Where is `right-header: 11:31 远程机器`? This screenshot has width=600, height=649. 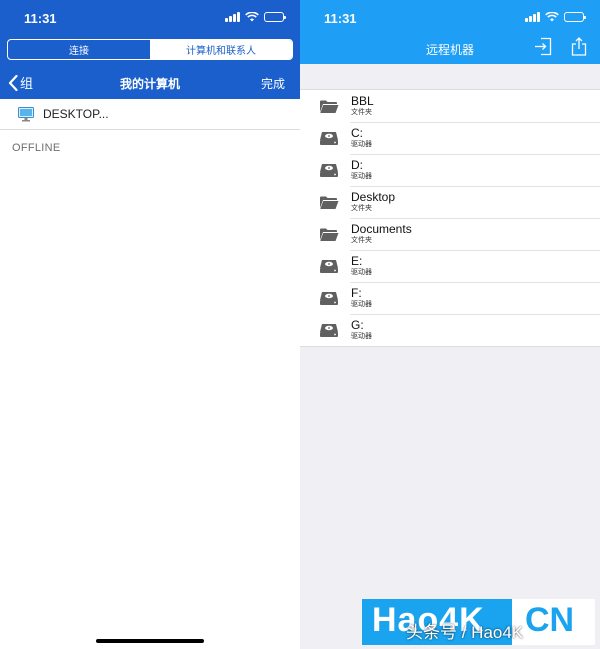
right-header: 11:31 远程机器 is located at coordinates (450, 32).